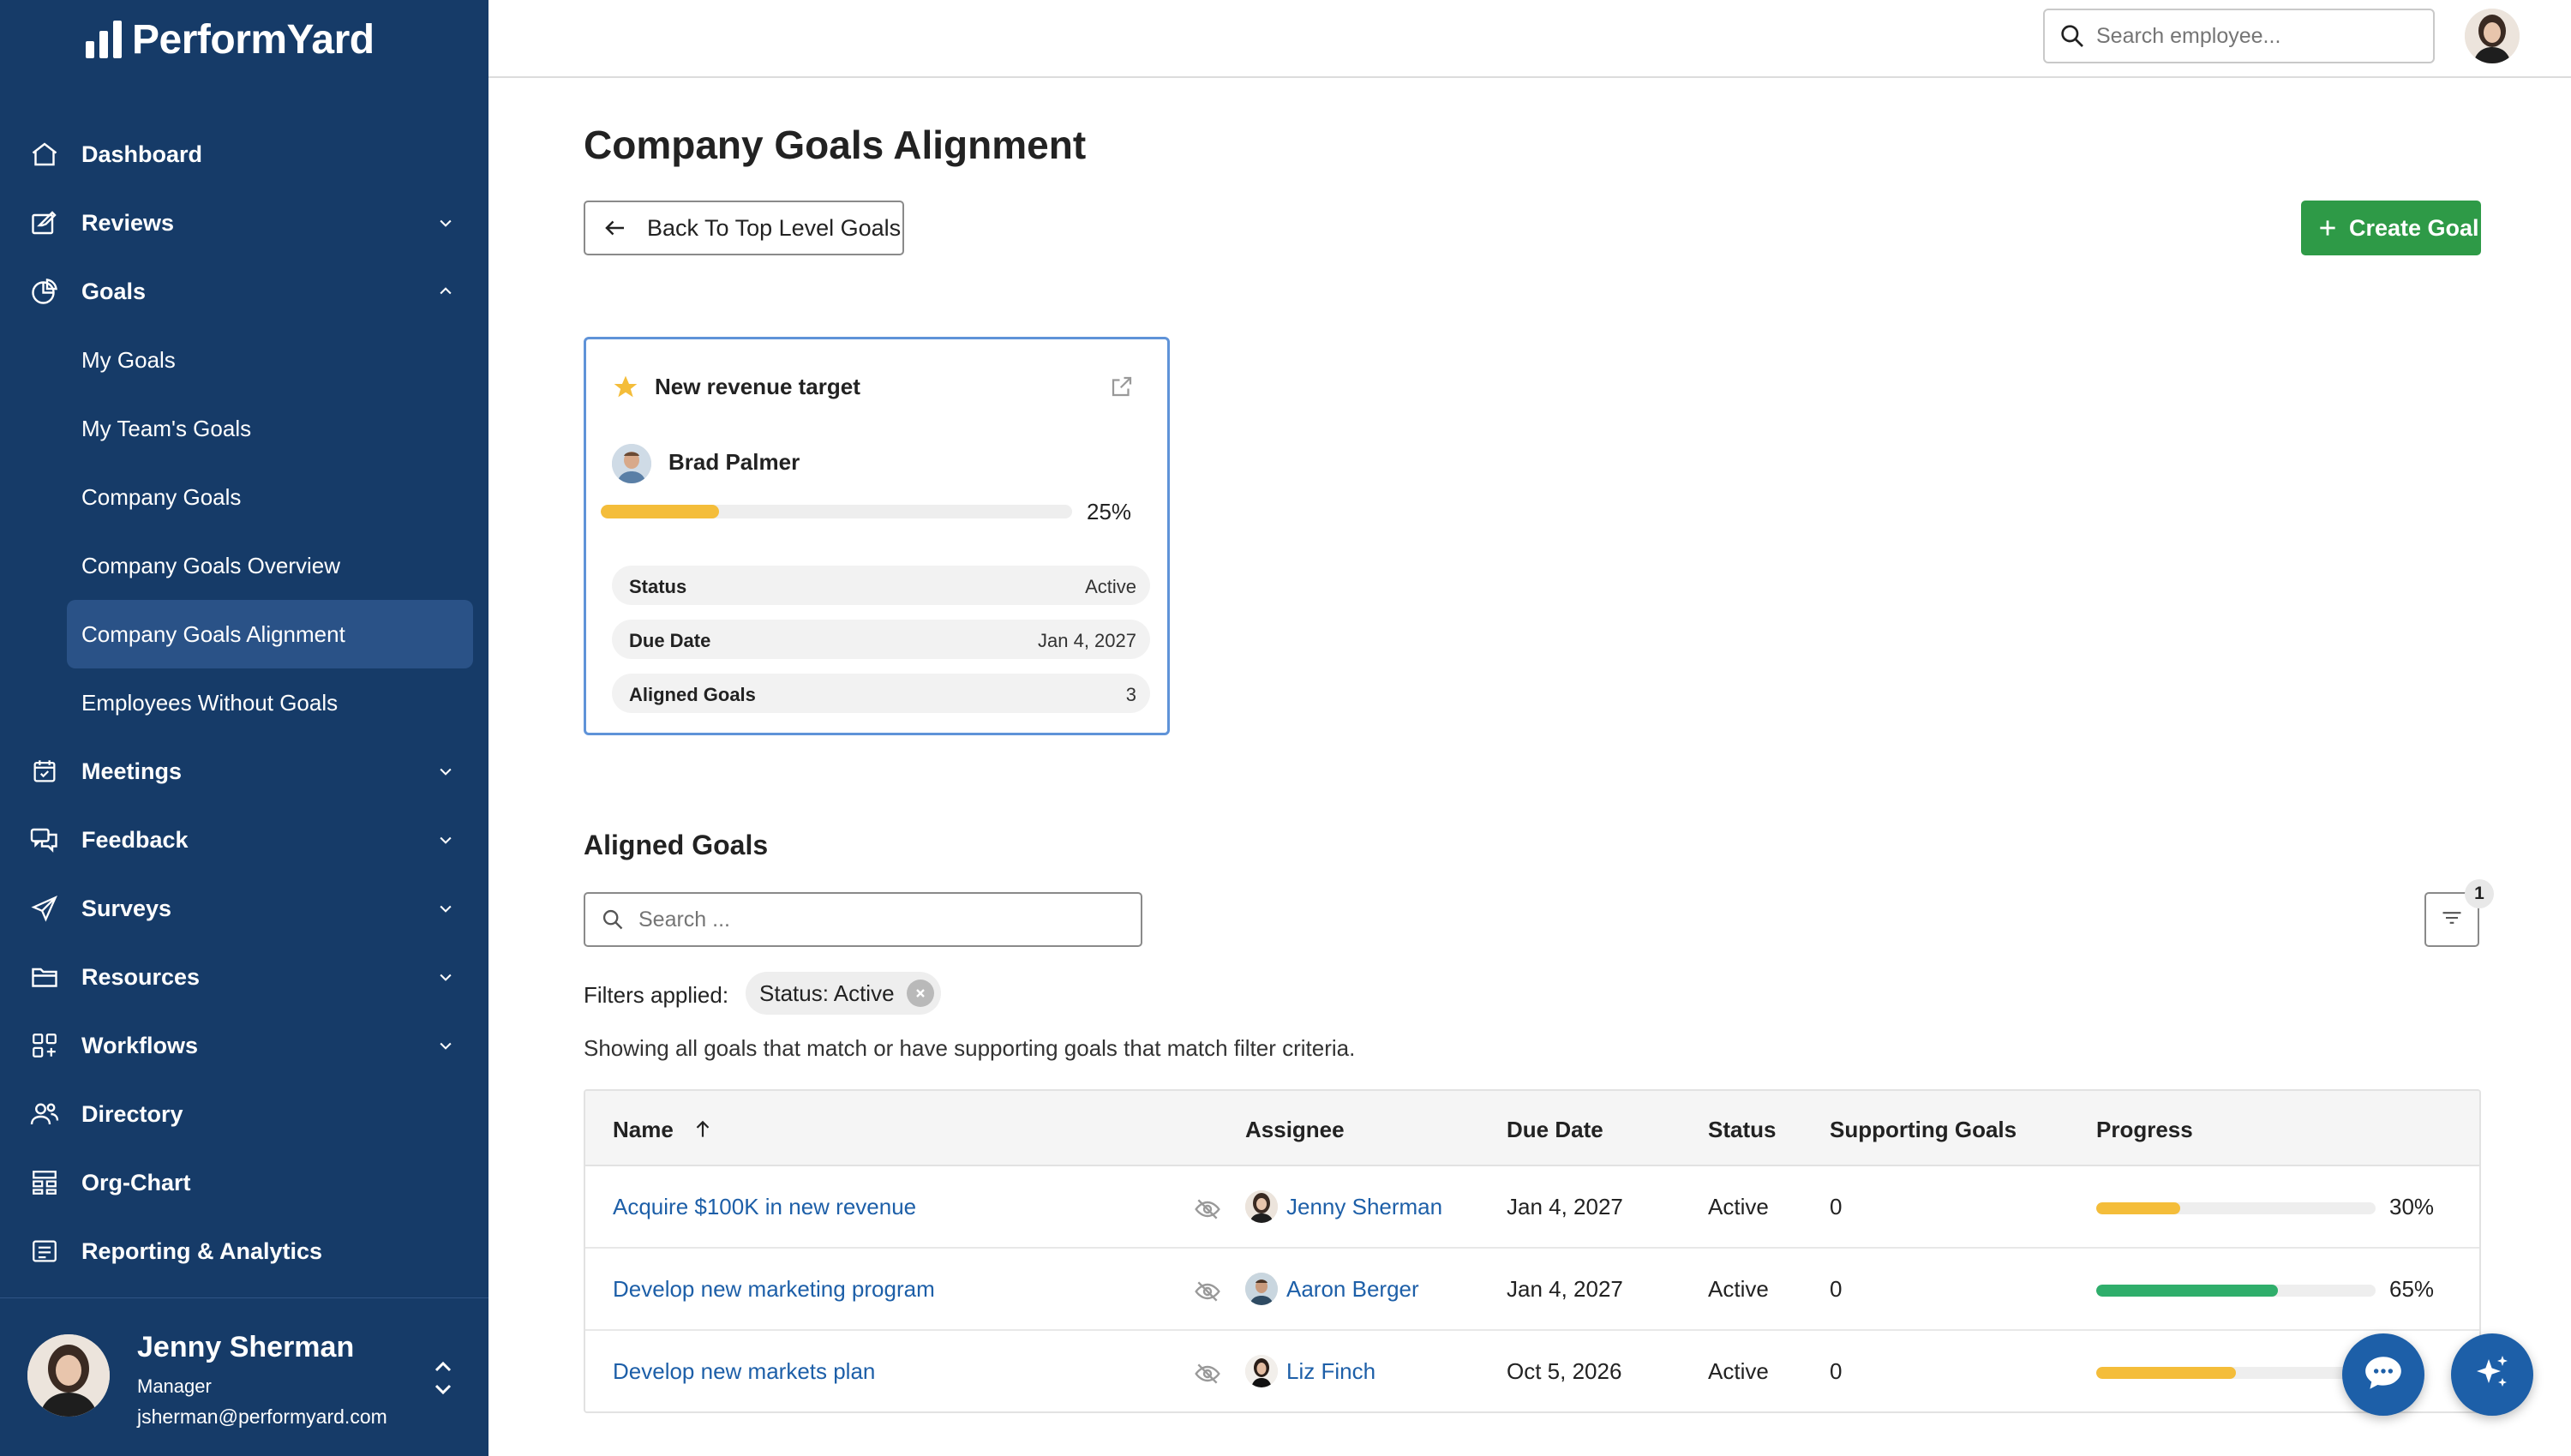  I want to click on chat-support-button, so click(2383, 1375).